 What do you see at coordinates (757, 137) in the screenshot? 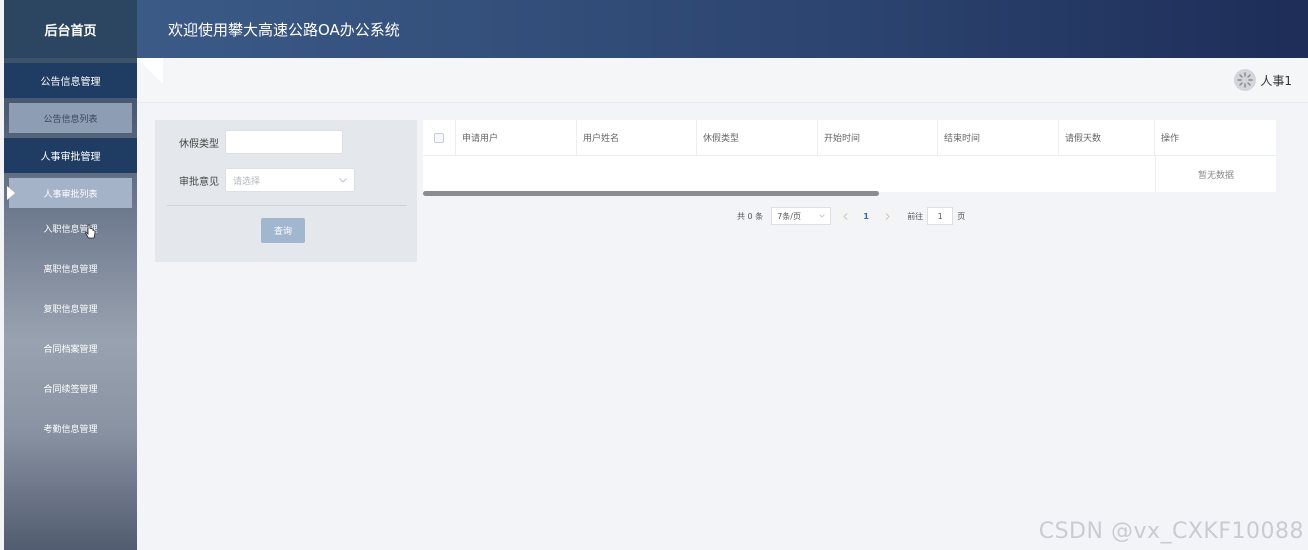
I see `column-header: 休假类型` at bounding box center [757, 137].